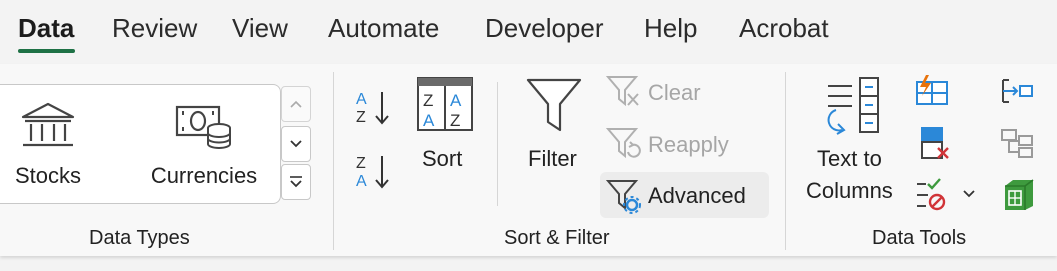 This screenshot has width=1057, height=271. I want to click on bank-building-icon, so click(48, 124).